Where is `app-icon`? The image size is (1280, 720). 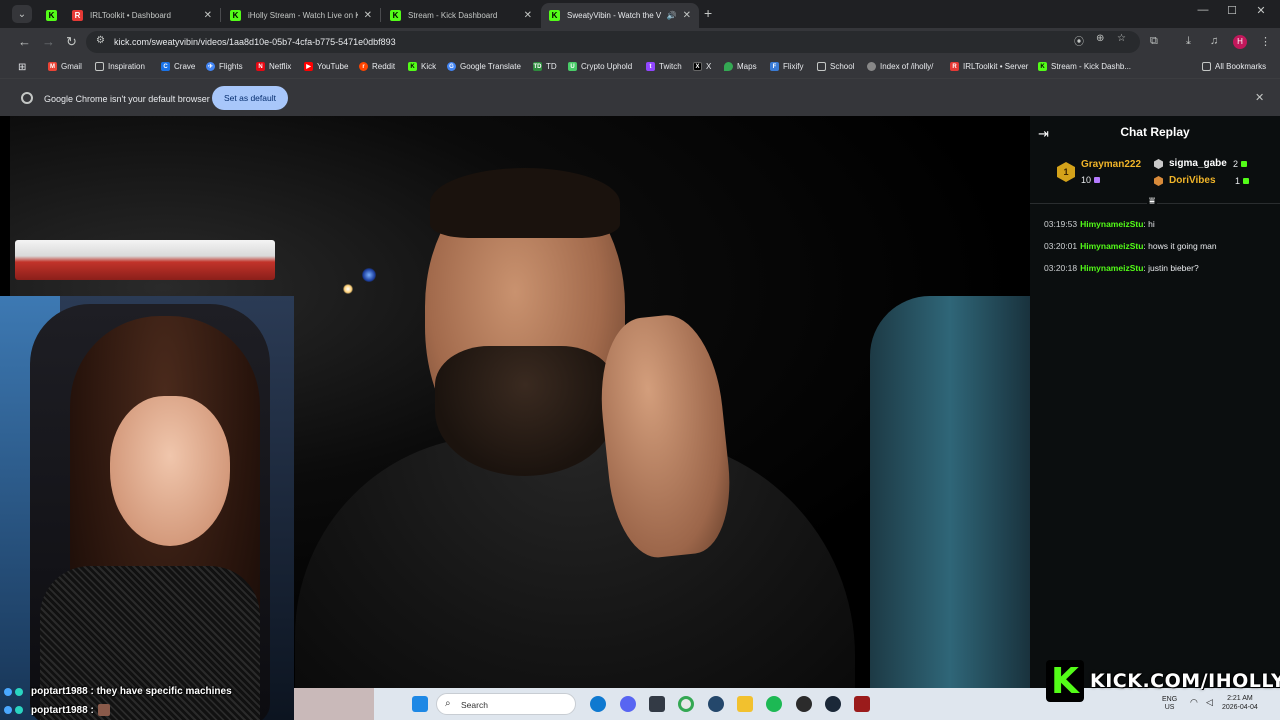 app-icon is located at coordinates (862, 704).